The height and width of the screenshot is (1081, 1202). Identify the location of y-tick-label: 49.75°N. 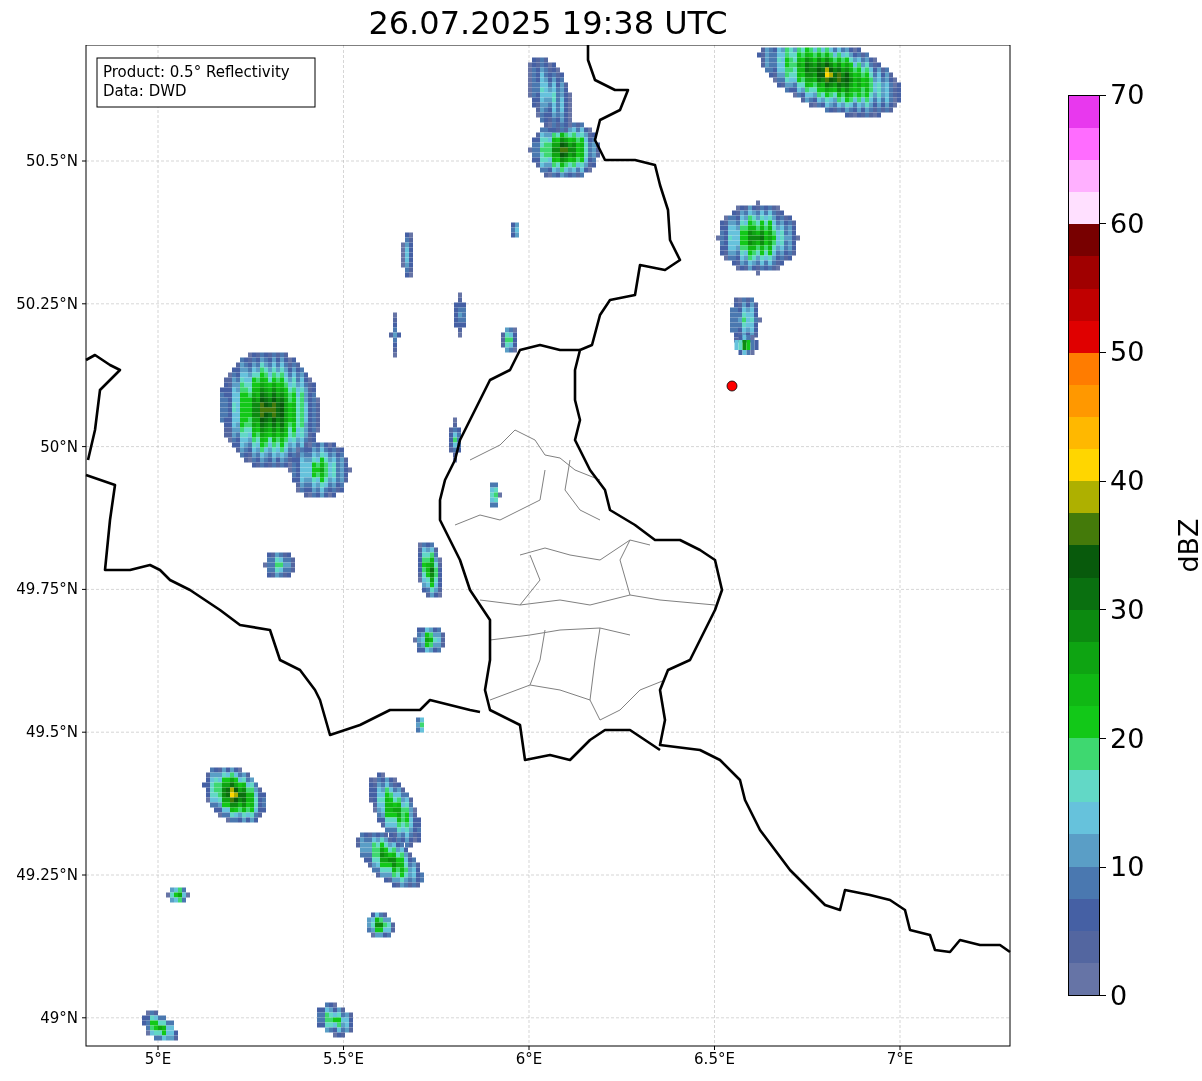
(47, 589).